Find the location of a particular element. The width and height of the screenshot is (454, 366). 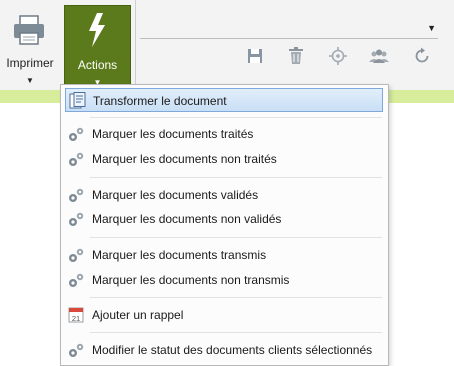

print-button: Imprimer ▼ is located at coordinates (30, 45).